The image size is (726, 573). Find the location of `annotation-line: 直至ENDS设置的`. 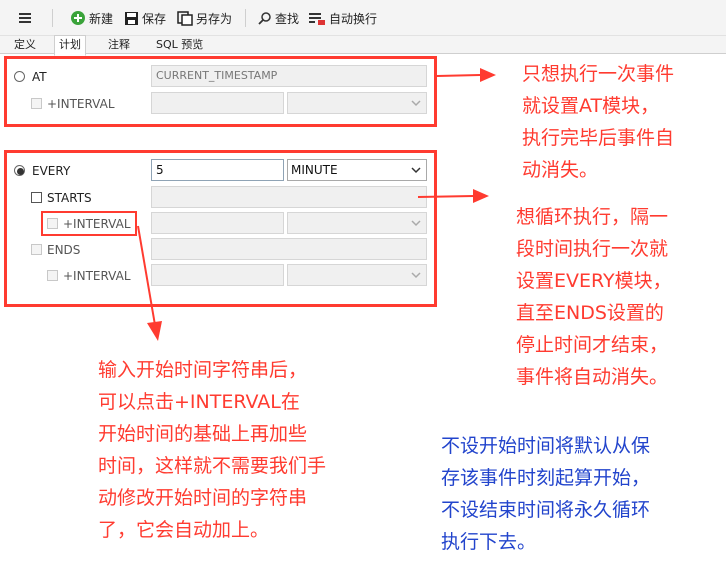

annotation-line: 直至ENDS设置的 is located at coordinates (590, 313).